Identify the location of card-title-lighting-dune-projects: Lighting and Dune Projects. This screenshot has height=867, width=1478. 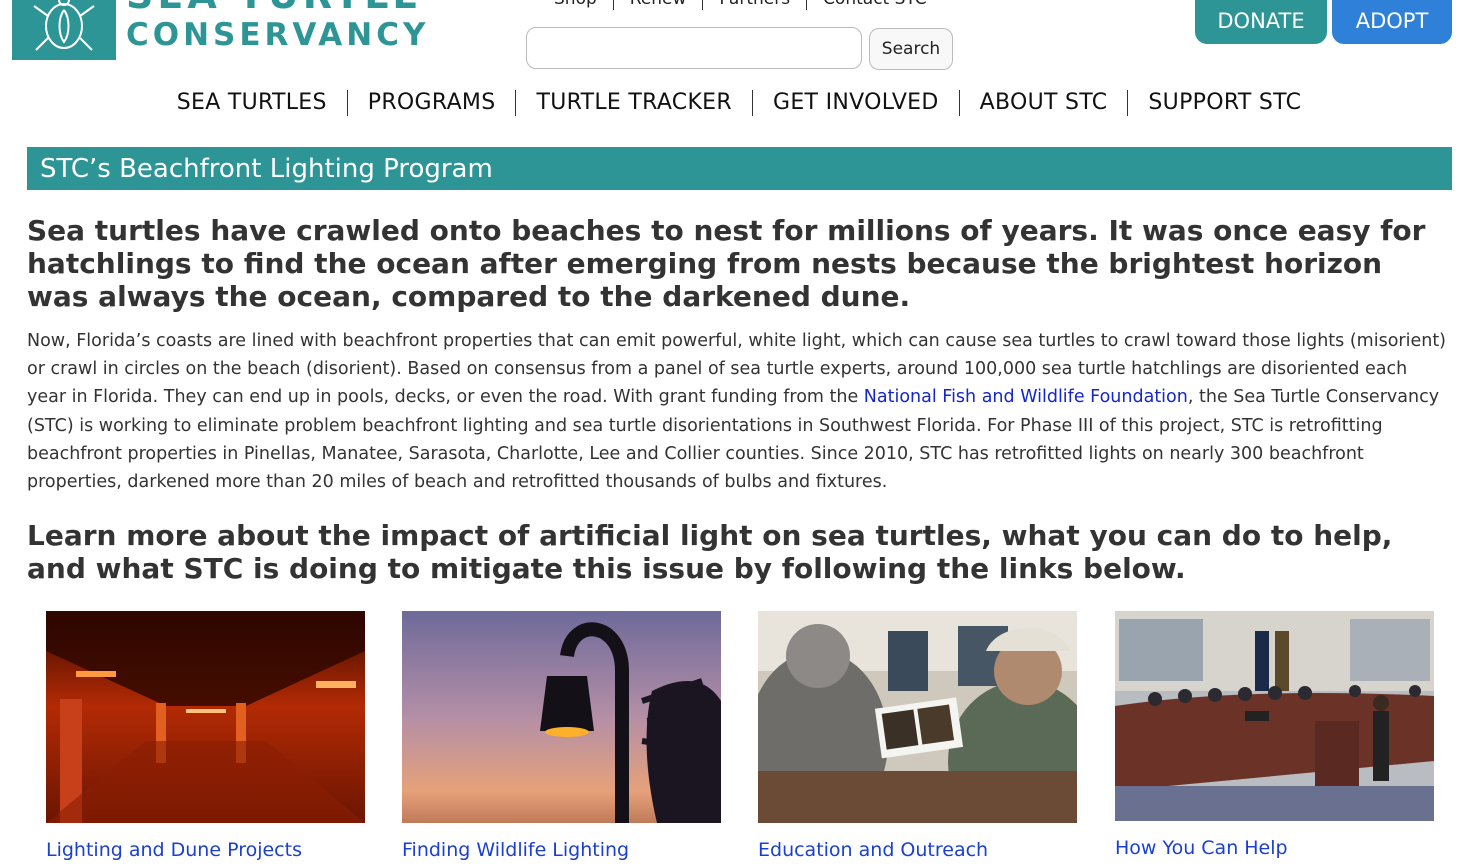
(174, 850).